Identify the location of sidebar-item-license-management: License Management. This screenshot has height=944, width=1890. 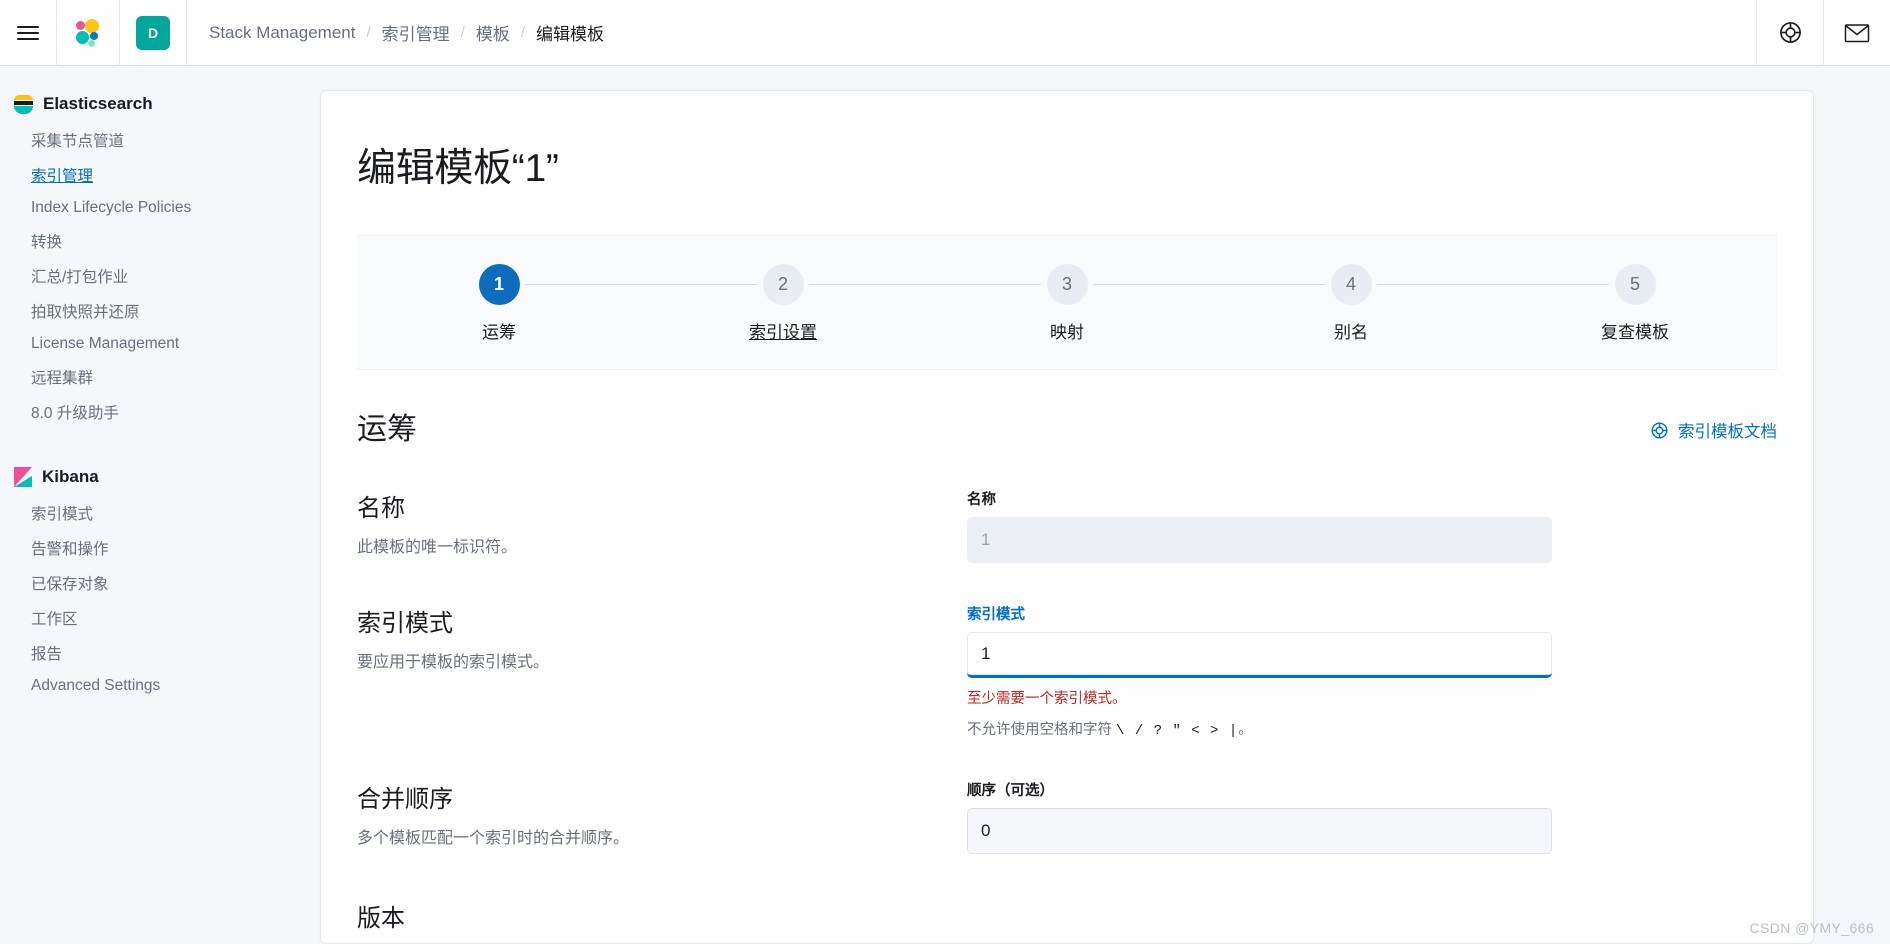
(133, 343).